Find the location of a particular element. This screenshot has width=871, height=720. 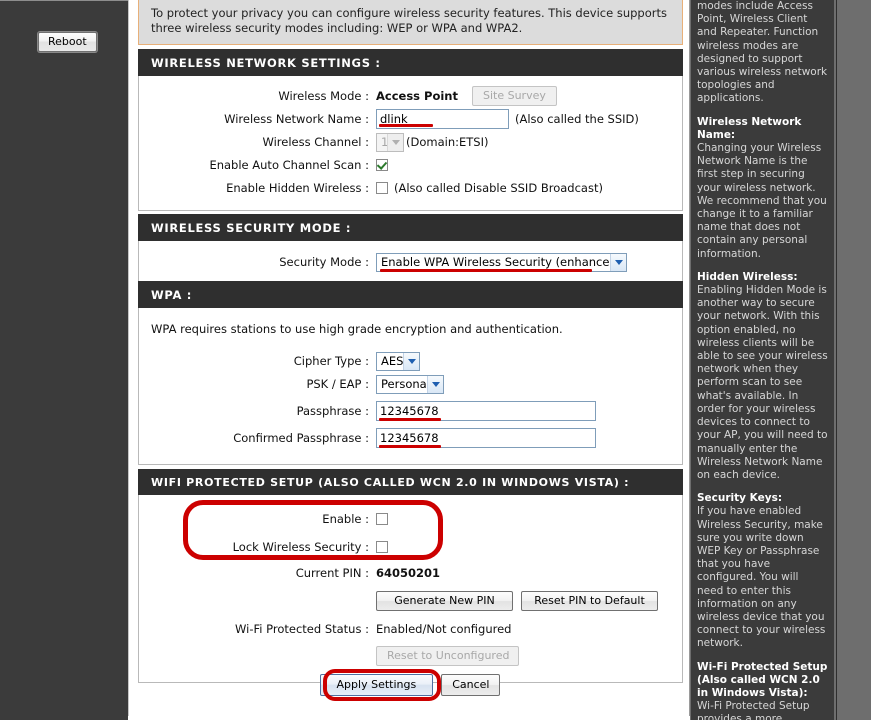

label-wps-status: Wi-Fi Protected Status : is located at coordinates (302, 629).